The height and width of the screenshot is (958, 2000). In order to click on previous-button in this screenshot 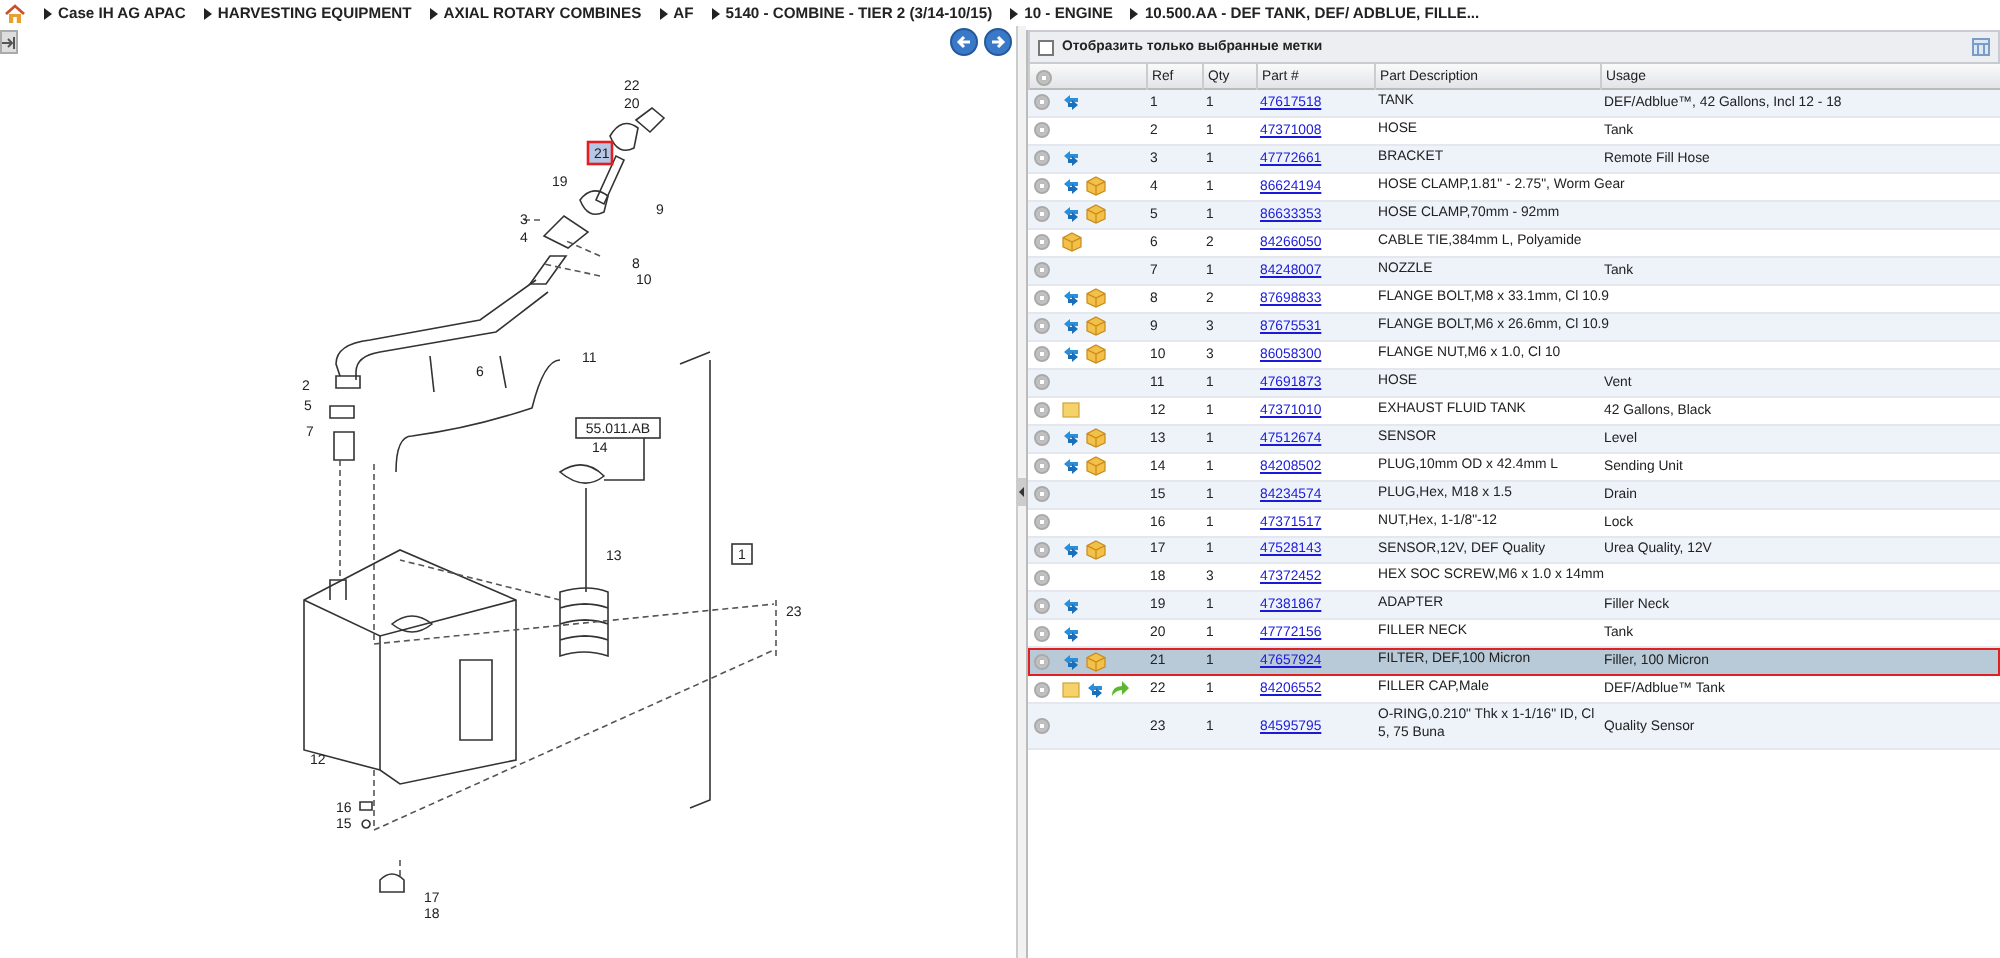, I will do `click(964, 42)`.